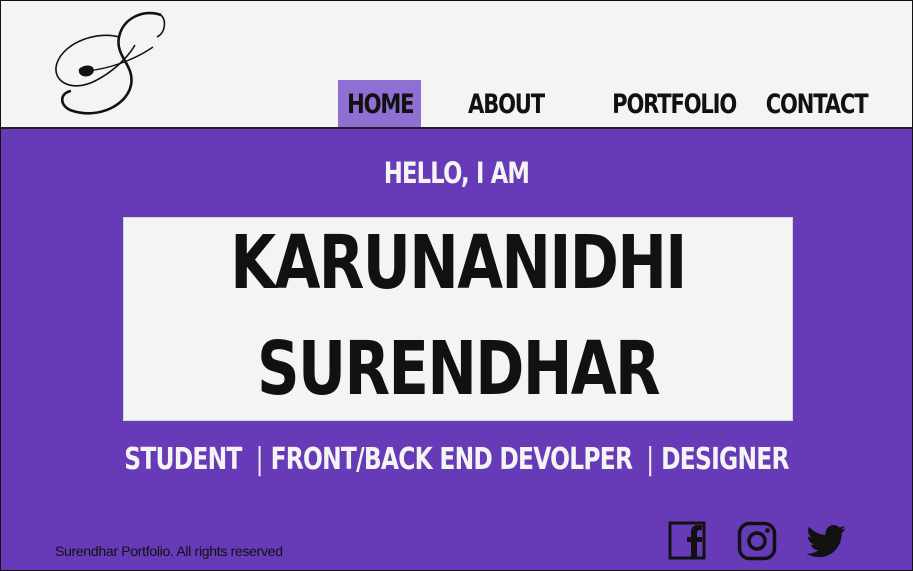  What do you see at coordinates (505, 125) in the screenshot?
I see `nav-about-me: ABOUT ME` at bounding box center [505, 125].